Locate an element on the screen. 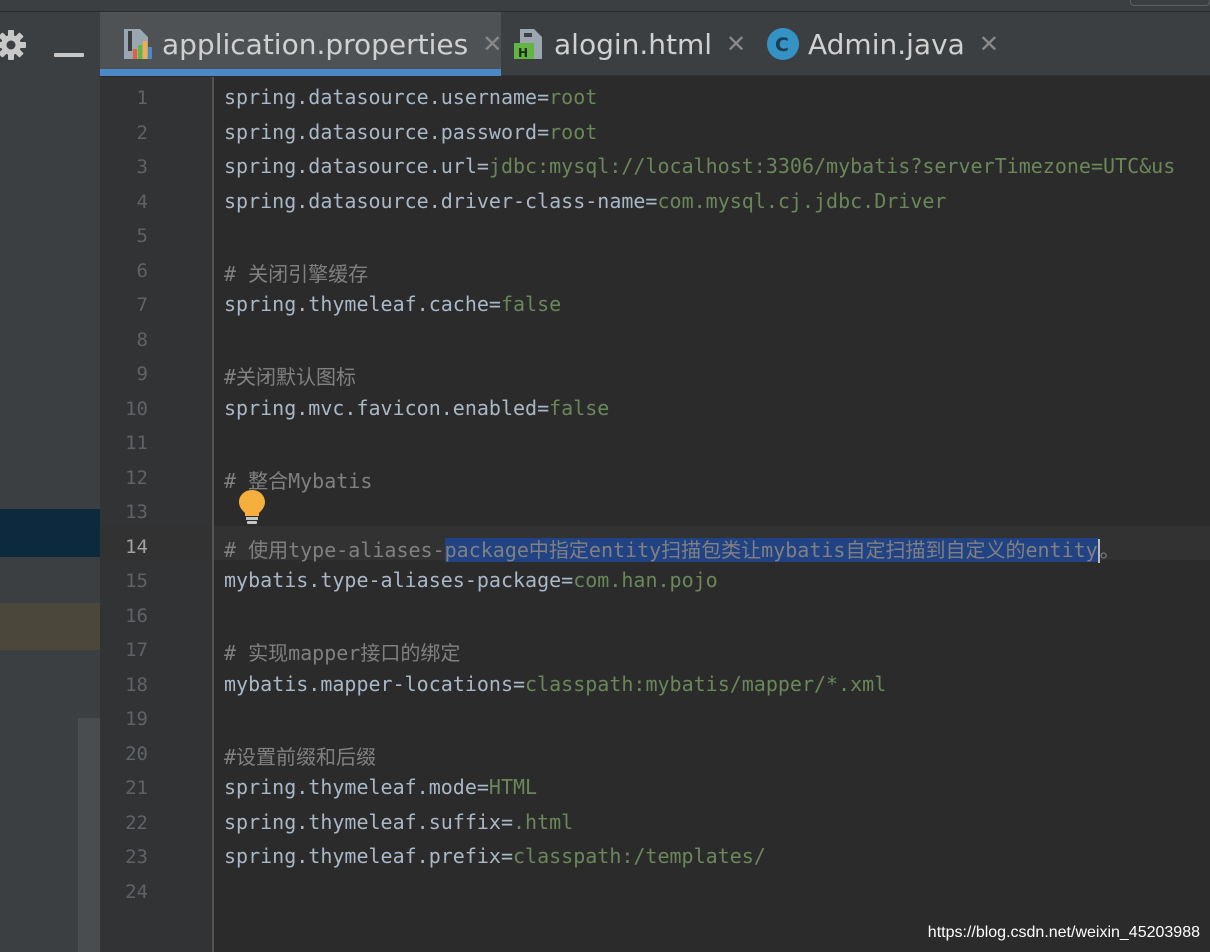 This screenshot has height=952, width=1210. property-key: spring.thymeleaf.suffix= is located at coordinates (368, 821).